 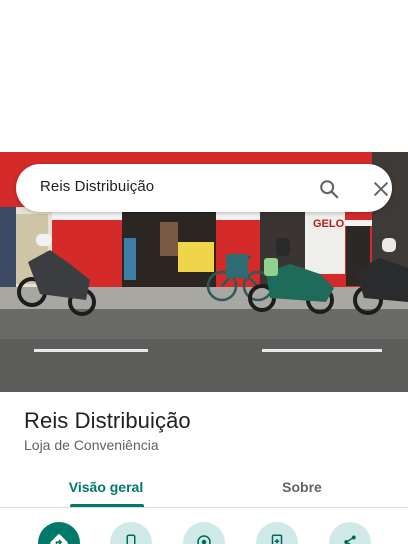 I want to click on tab-overview: Visão geral, so click(x=106, y=487).